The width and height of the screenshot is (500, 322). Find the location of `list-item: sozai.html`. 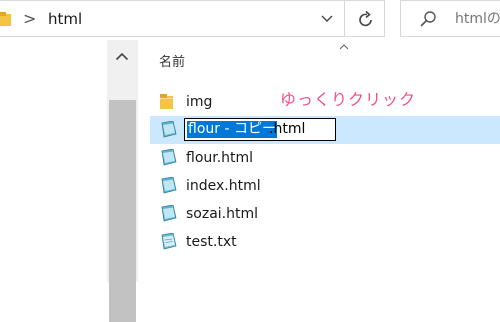

list-item: sozai.html is located at coordinates (325, 214).